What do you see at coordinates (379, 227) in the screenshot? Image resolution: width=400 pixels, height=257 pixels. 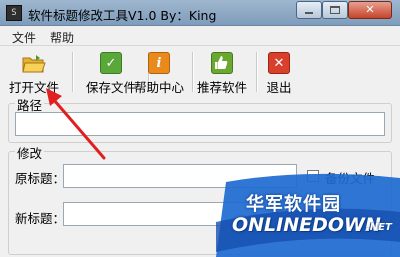 I see `watermark-suffix: .NET` at bounding box center [379, 227].